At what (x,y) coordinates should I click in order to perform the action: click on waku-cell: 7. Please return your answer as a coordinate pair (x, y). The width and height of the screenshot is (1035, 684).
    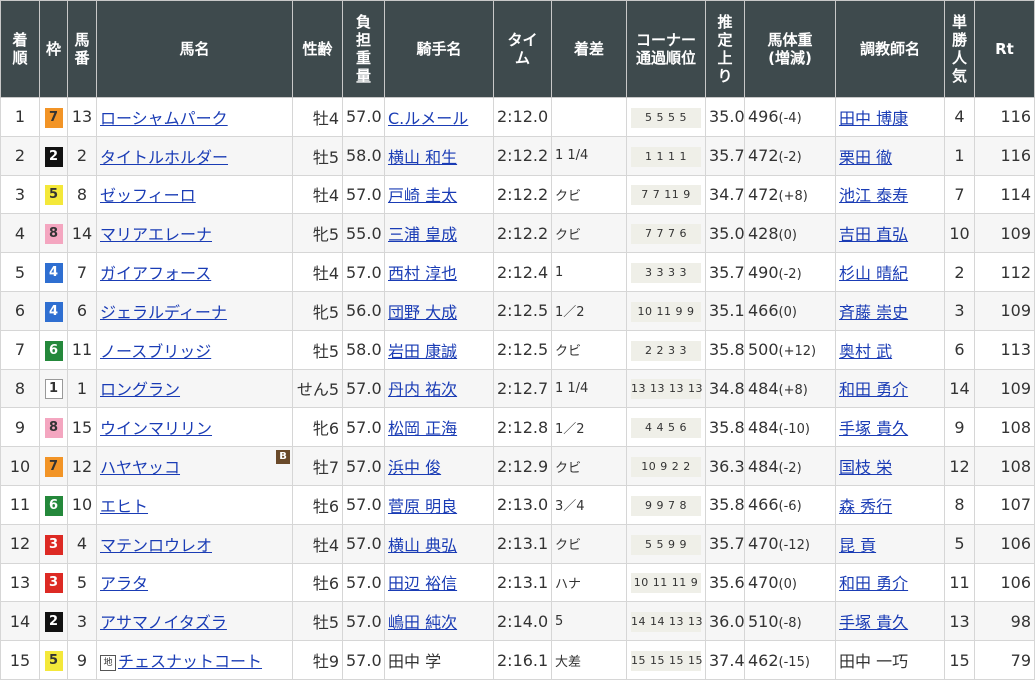
    Looking at the image, I should click on (53, 466).